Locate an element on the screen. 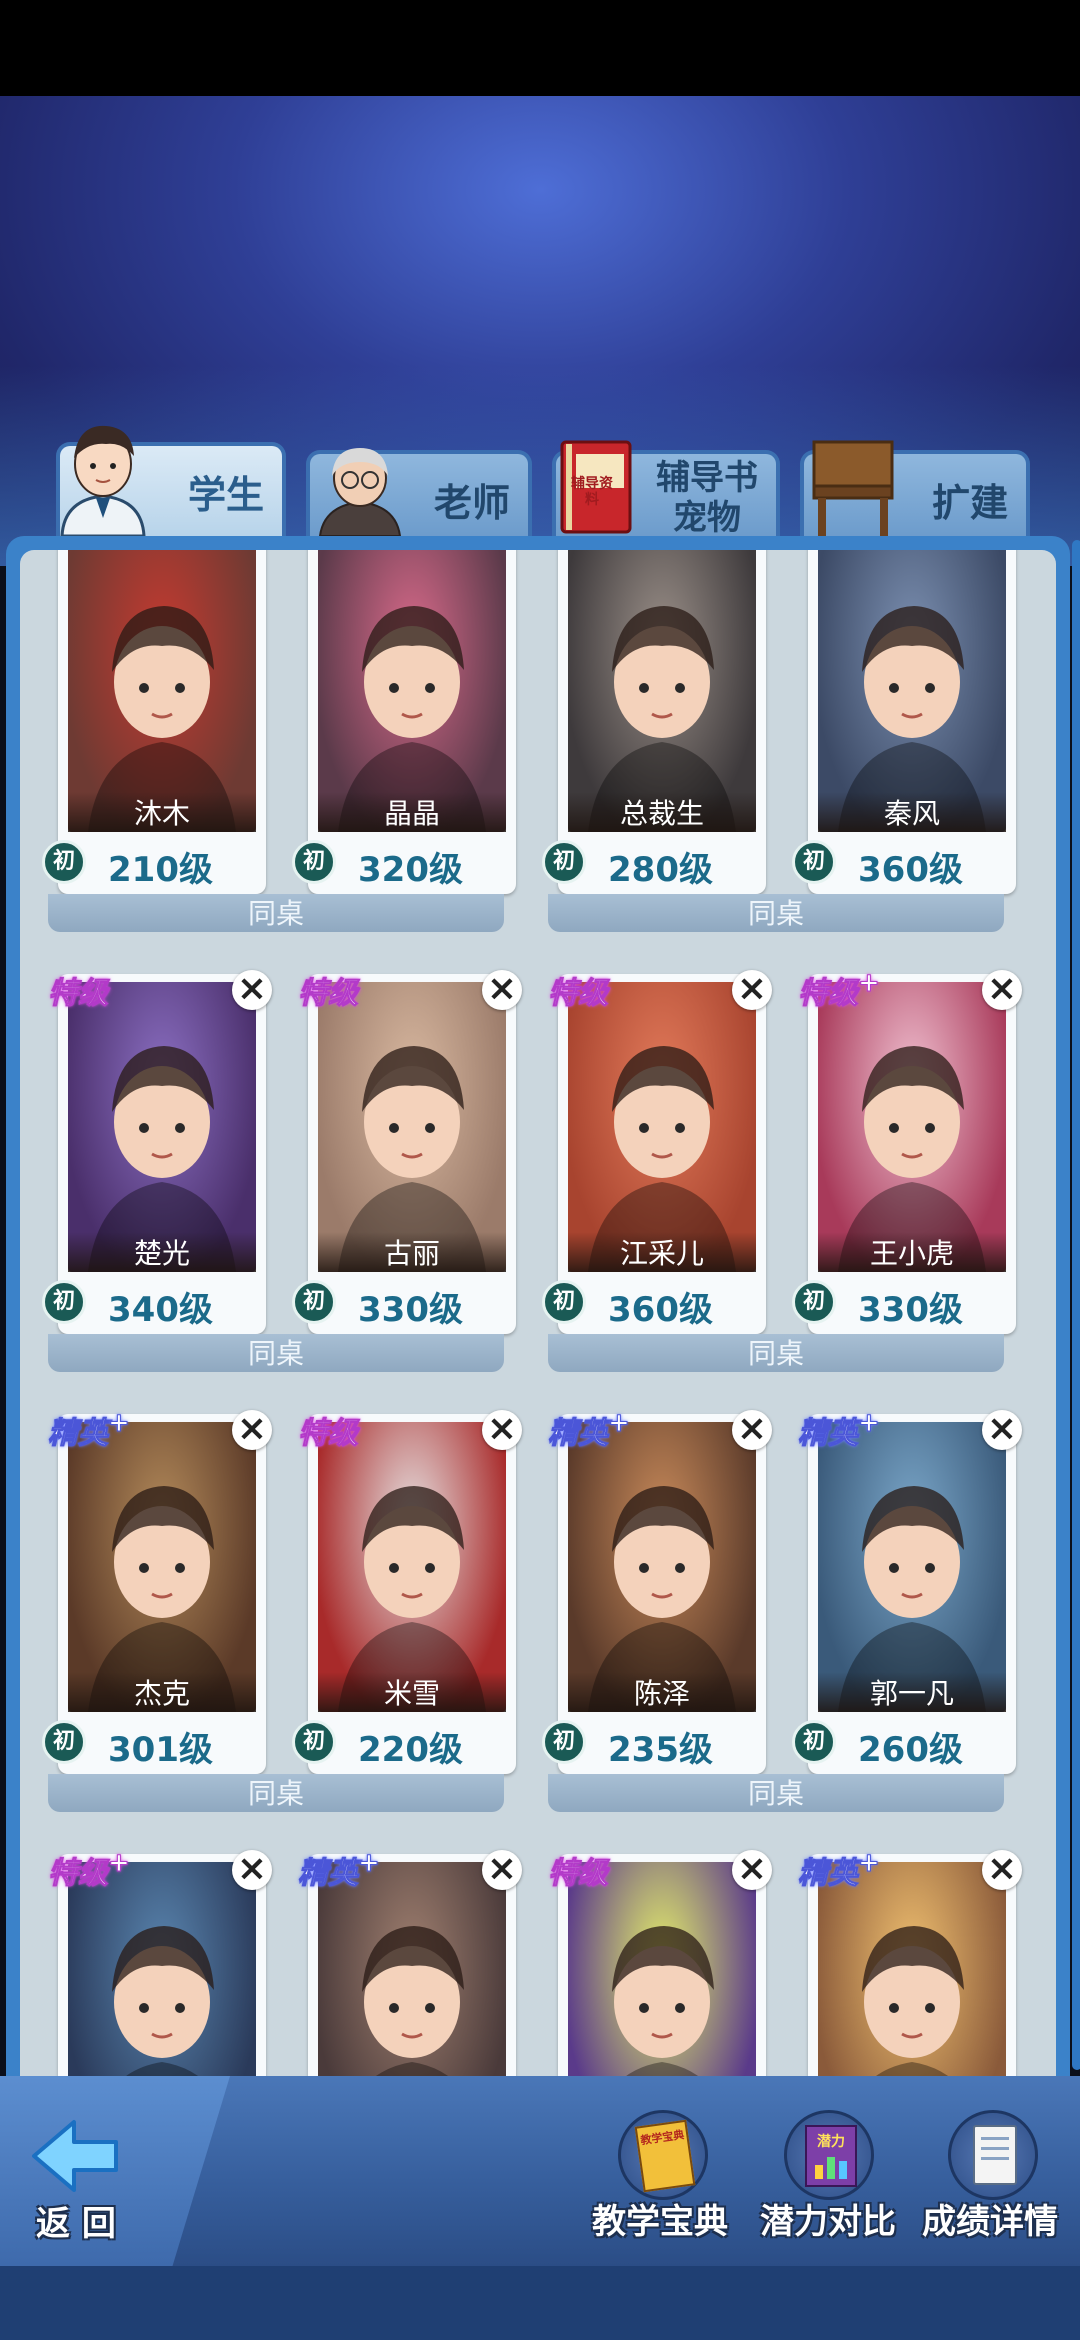  student-name: 郭一凡 is located at coordinates (912, 1692).